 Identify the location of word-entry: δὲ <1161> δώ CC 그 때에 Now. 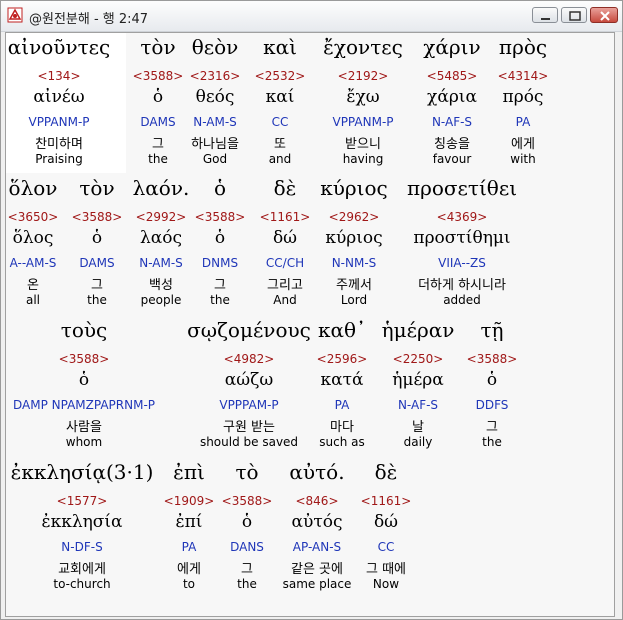
(386, 528).